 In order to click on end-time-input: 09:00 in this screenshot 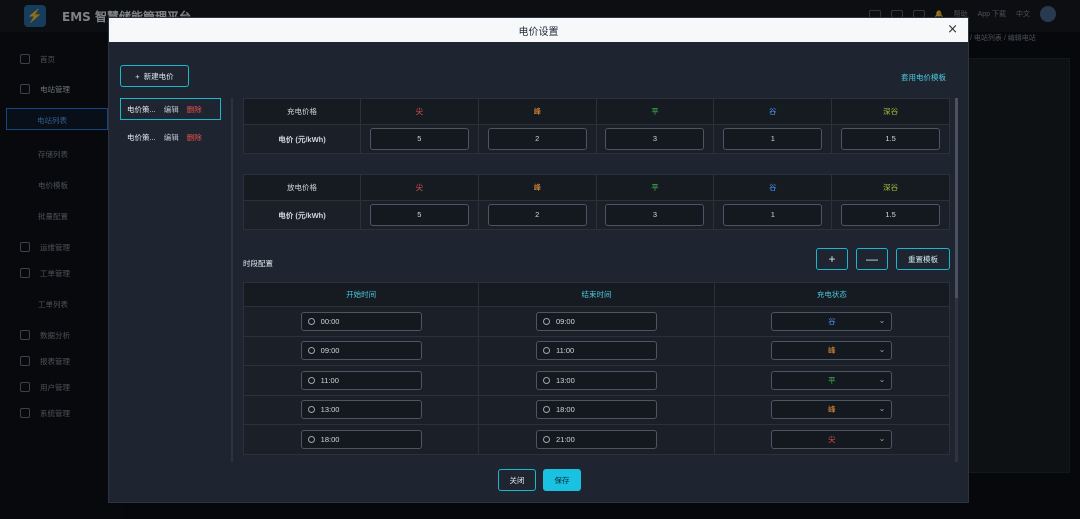, I will do `click(596, 321)`.